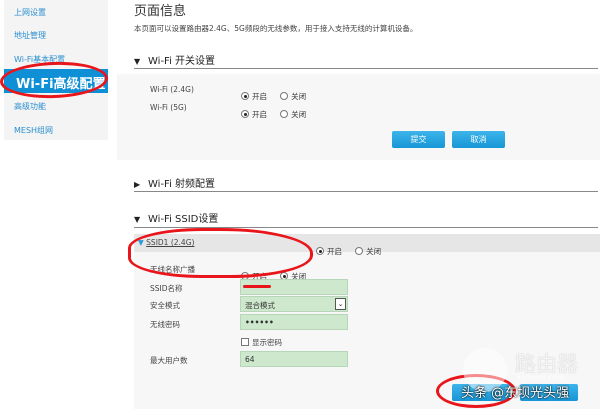  What do you see at coordinates (267, 342) in the screenshot?
I see `show-password-label: 显示密码` at bounding box center [267, 342].